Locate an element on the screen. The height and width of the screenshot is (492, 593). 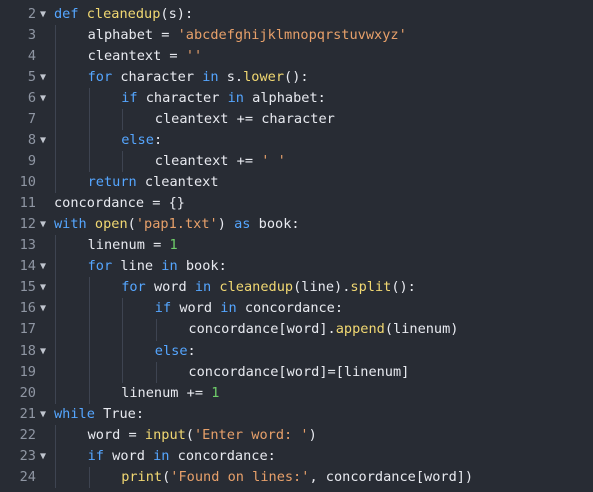
code-text: concordance = {} is located at coordinates (119, 203).